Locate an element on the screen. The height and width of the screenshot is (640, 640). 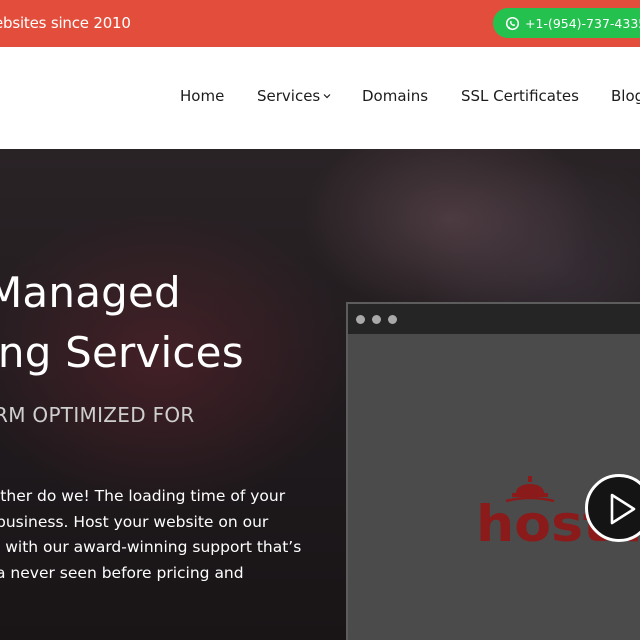
phone-number: +1-(954)-737-4335 is located at coordinates (582, 23).